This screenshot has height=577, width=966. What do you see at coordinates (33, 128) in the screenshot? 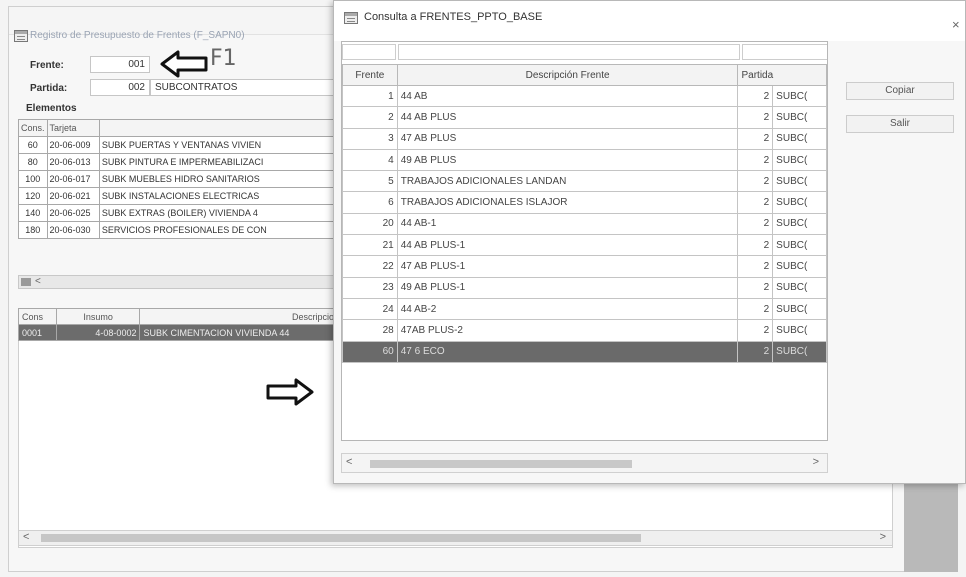
I see `column-header-cons: Cons.` at bounding box center [33, 128].